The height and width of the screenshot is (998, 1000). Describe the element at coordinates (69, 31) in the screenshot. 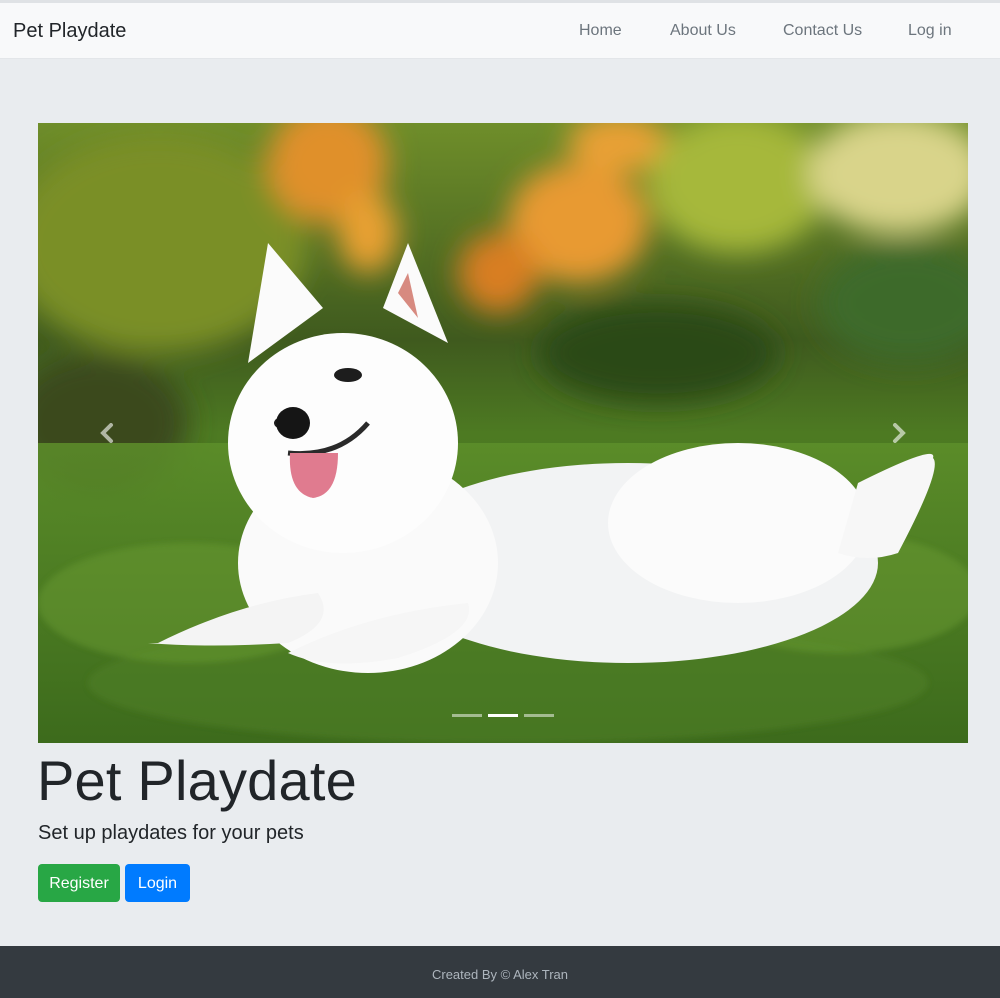

I see `navbar-brand: Pet Playdate` at that location.